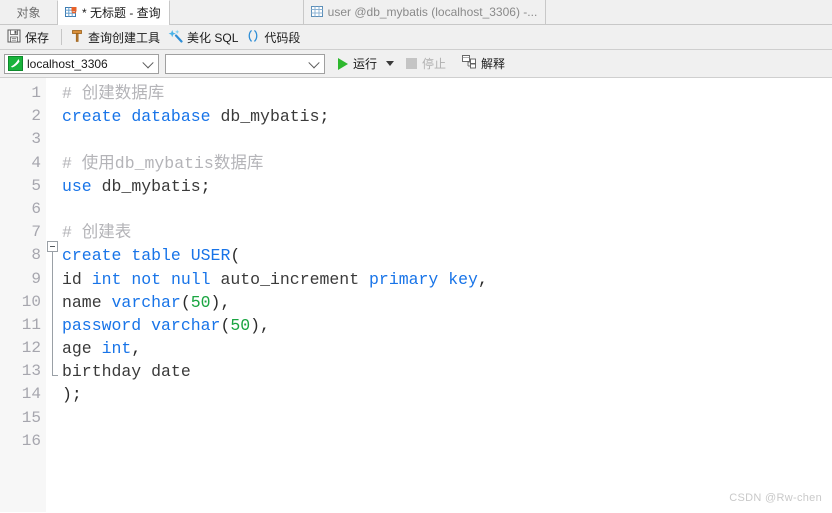 The image size is (832, 513). Describe the element at coordinates (205, 37) in the screenshot. I see `beautify-sql-button: 美化 SQL` at that location.